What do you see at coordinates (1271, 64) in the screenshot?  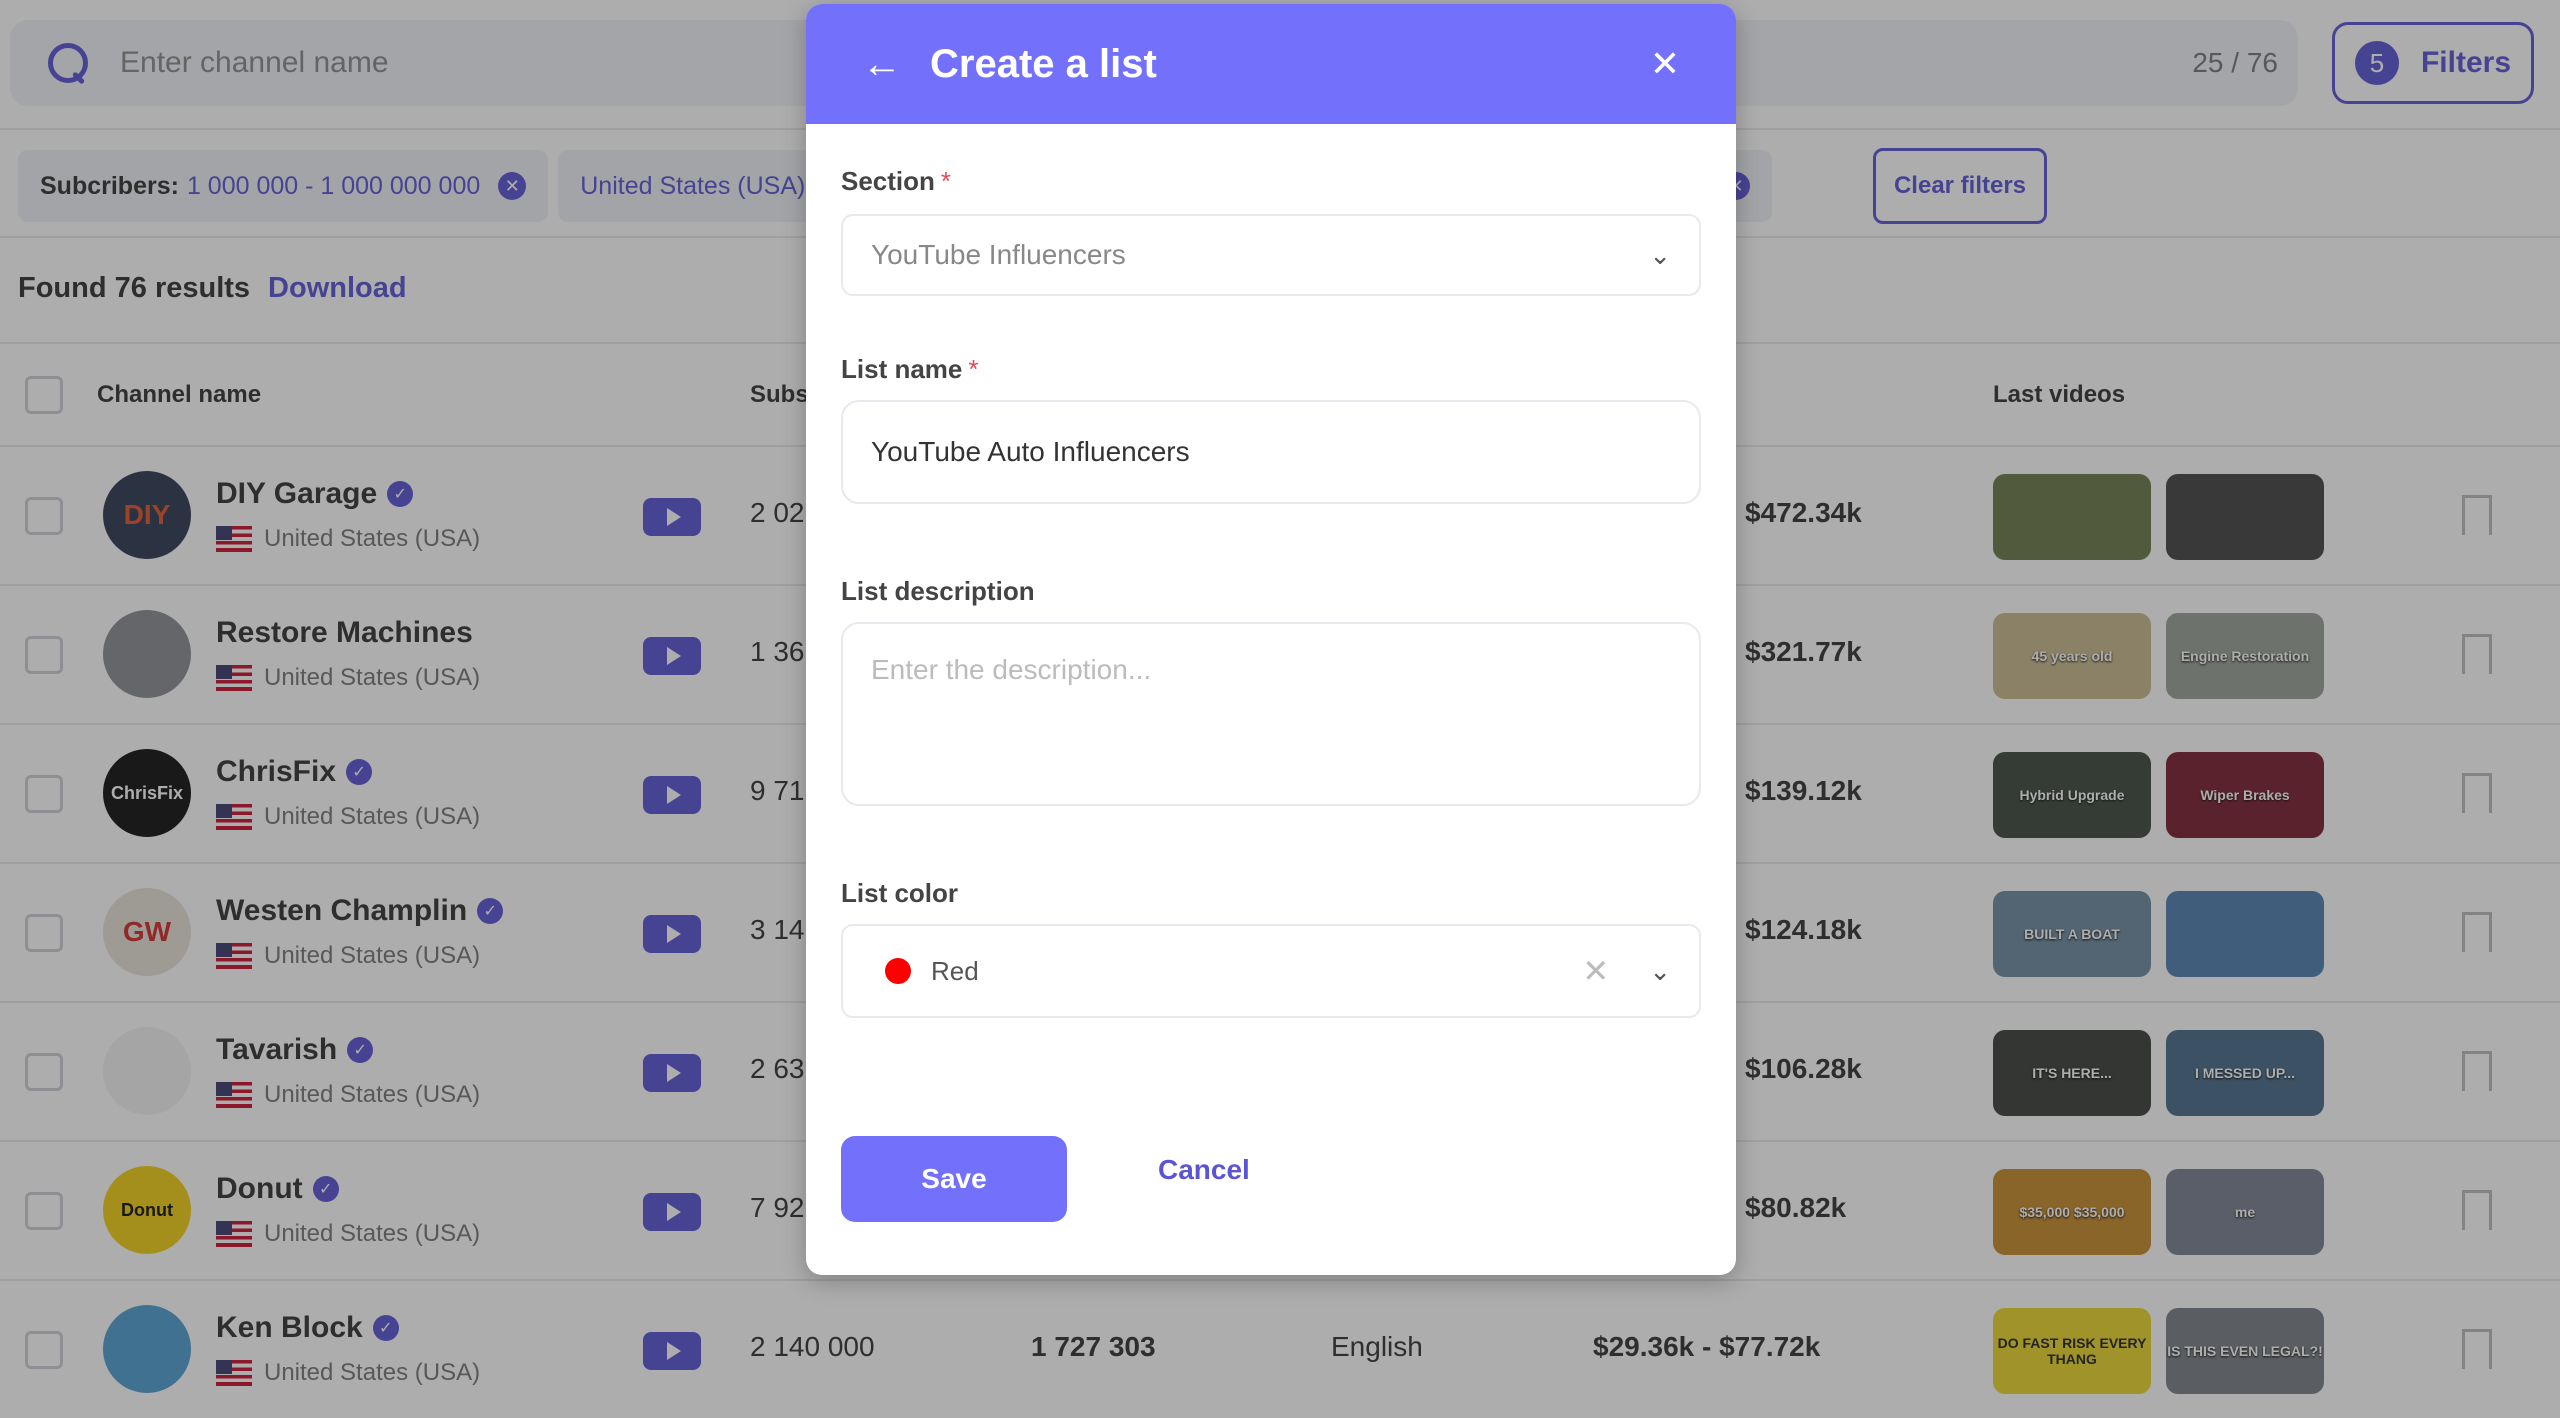 I see `modal-header: ← Create a list ✕` at bounding box center [1271, 64].